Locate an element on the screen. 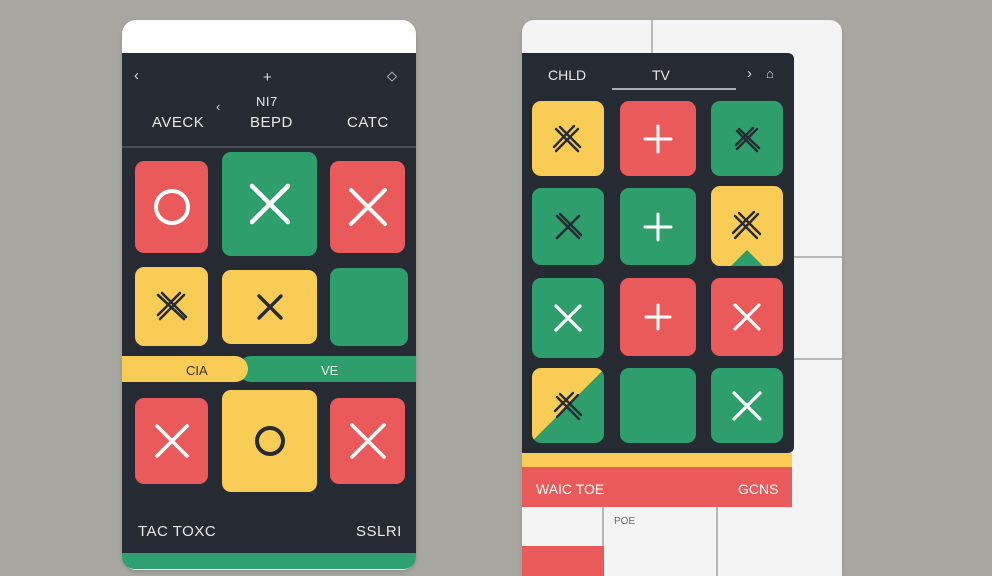  turn-band-yellow is located at coordinates (185, 369).